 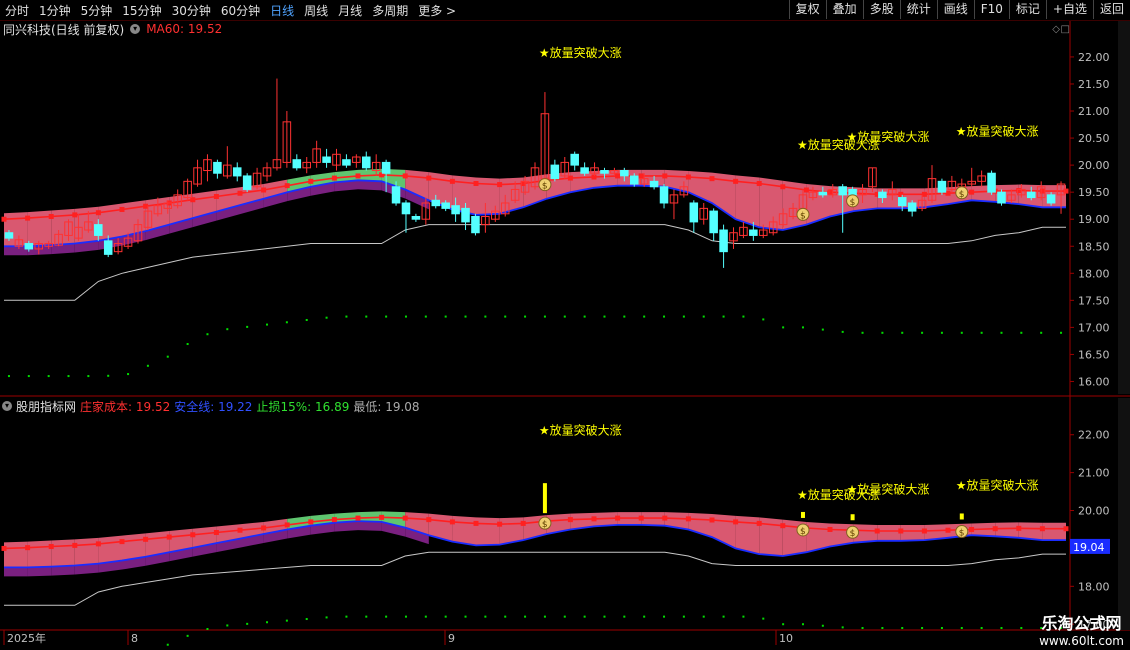 I want to click on watermark: 乐淘公式网 www.60lt.com, so click(x=1081, y=629).